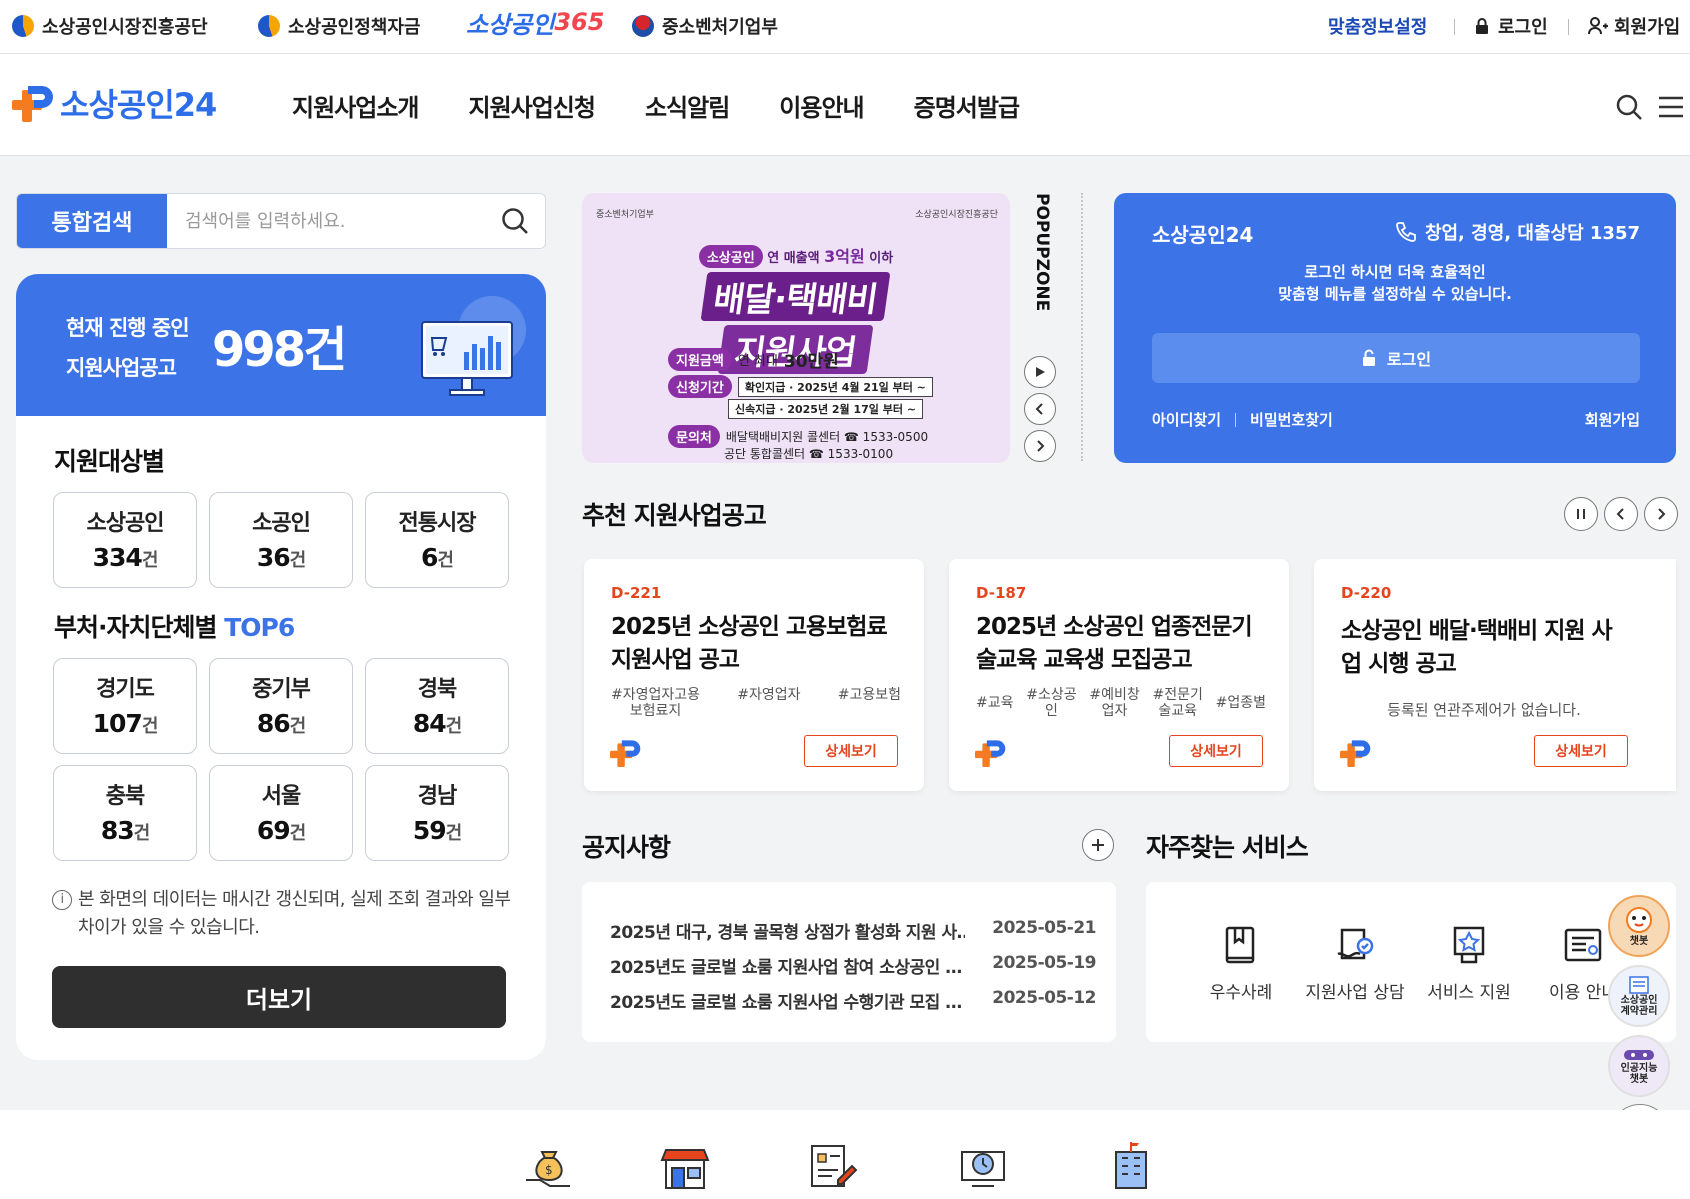 Image resolution: width=1690 pixels, height=1199 pixels. What do you see at coordinates (109, 461) in the screenshot?
I see `by-target-title: 지원대상별` at bounding box center [109, 461].